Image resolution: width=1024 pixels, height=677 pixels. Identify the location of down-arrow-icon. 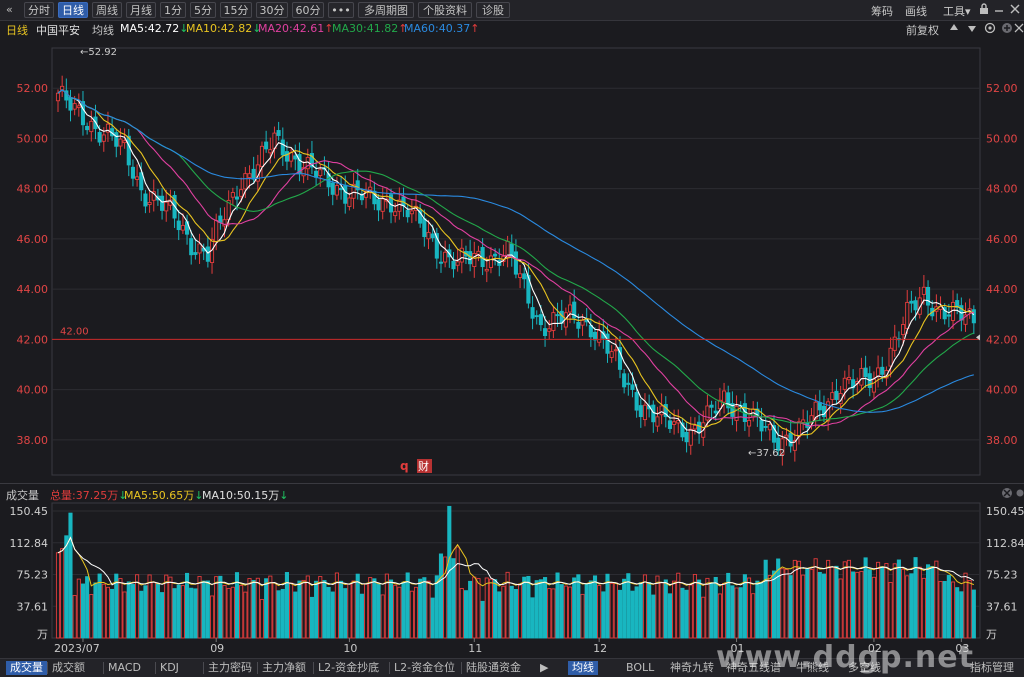
(972, 29).